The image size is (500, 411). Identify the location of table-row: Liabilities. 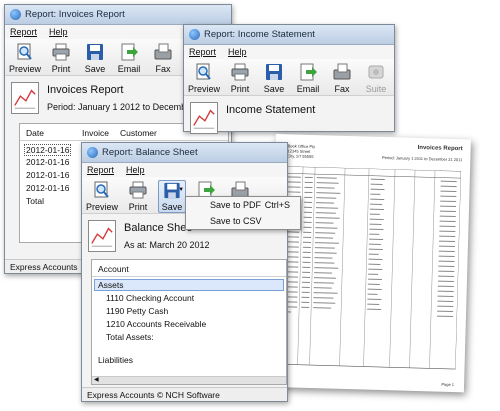
(115, 360).